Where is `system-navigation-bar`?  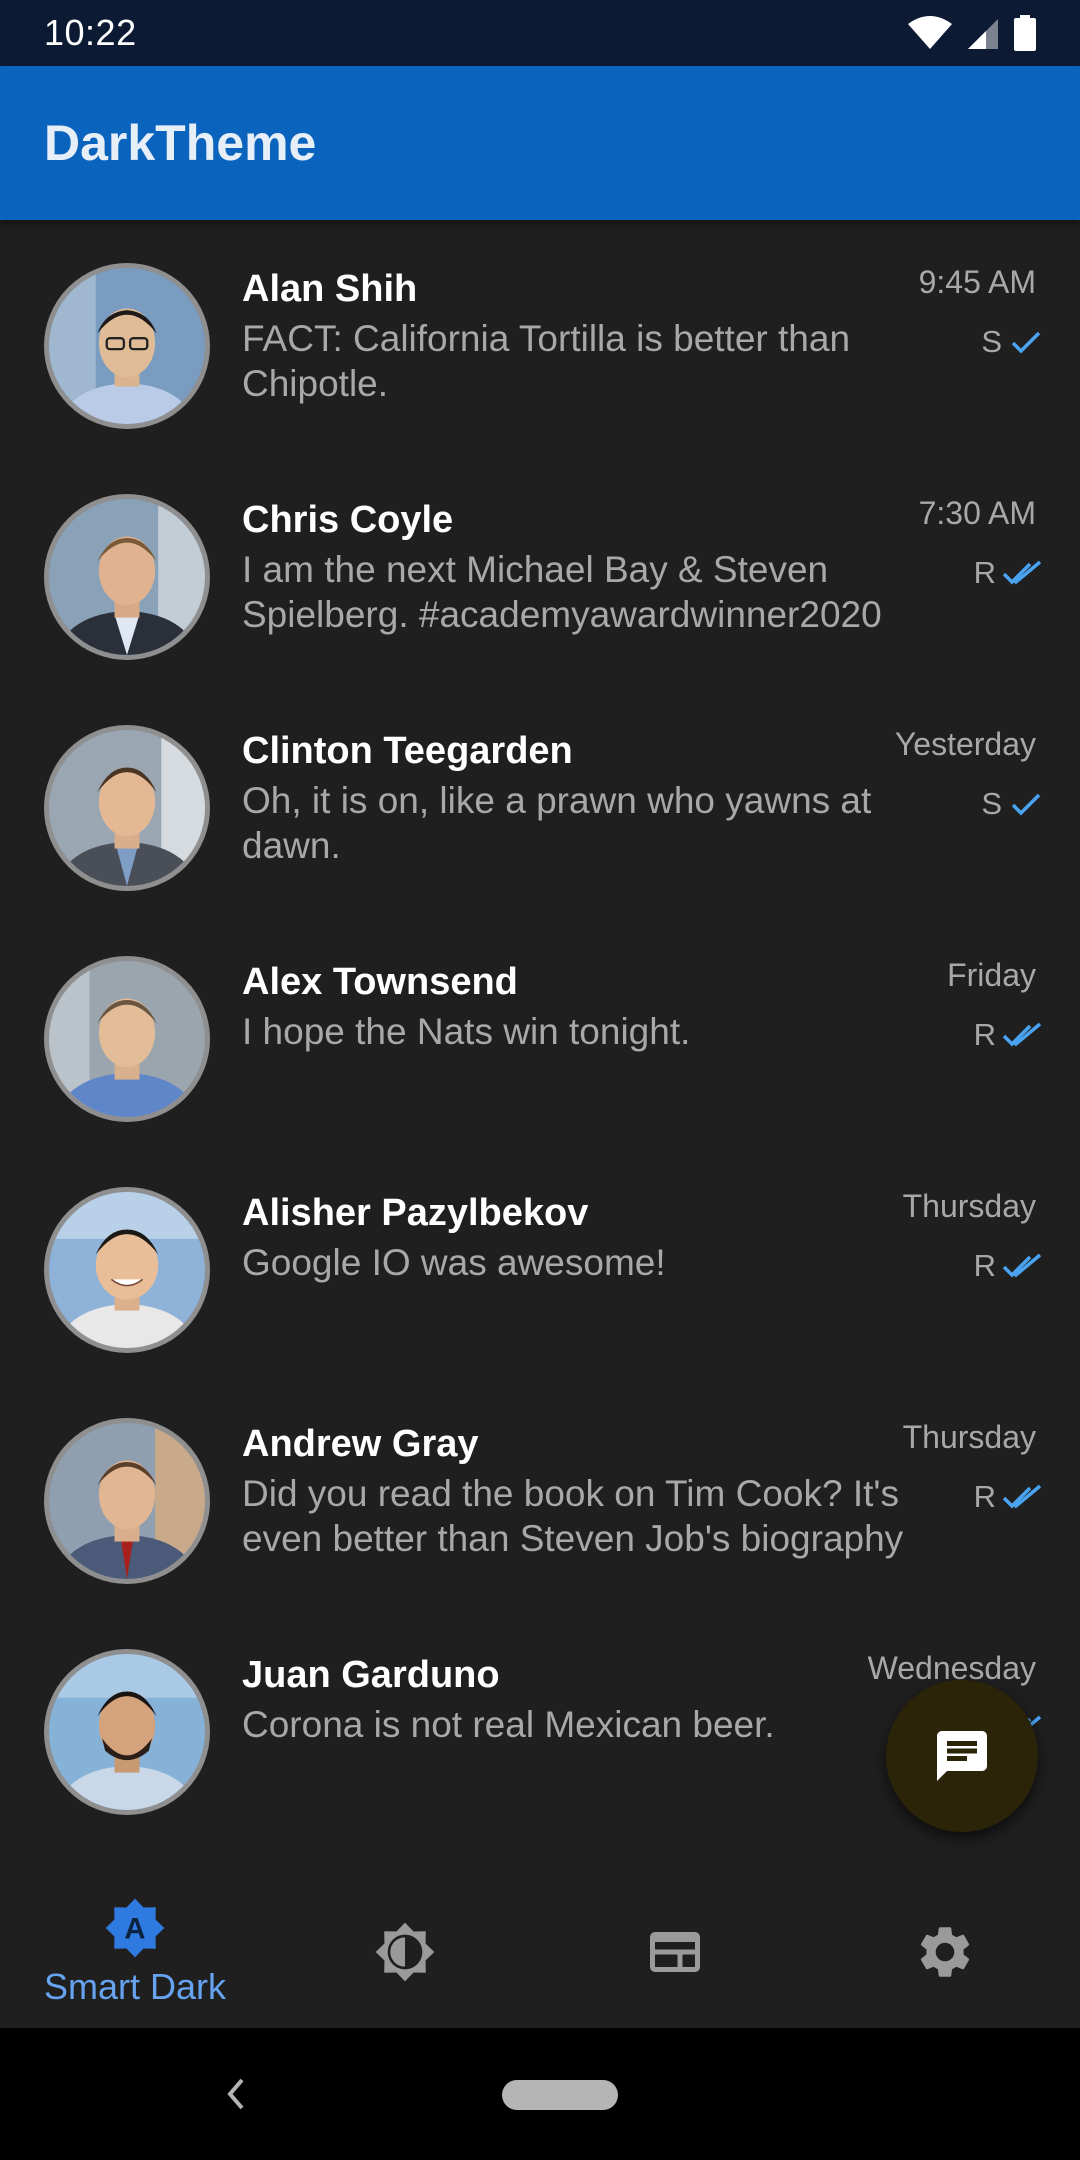 system-navigation-bar is located at coordinates (540, 2094).